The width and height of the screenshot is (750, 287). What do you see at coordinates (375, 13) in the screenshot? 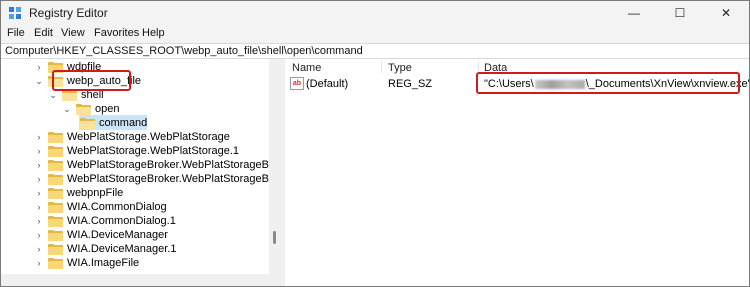
I see `title-bar: Registry Editor — ☐ ✕` at bounding box center [375, 13].